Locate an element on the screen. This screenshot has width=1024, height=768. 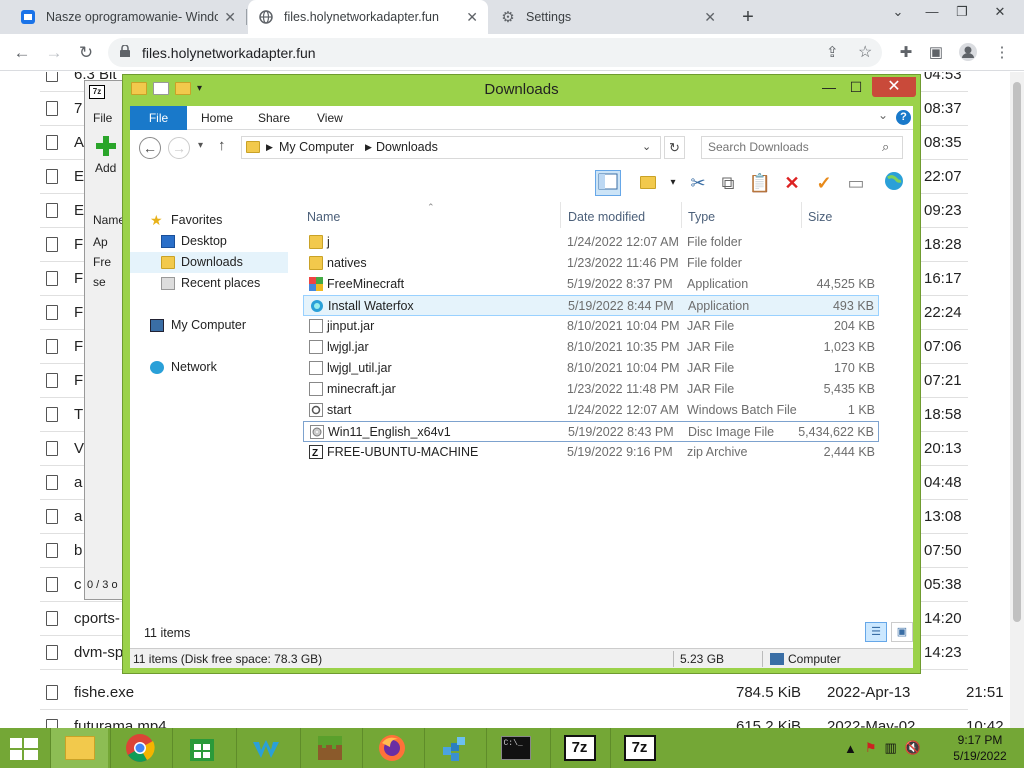
breadcrumb-my-computer: My Computer is located at coordinates (316, 147).